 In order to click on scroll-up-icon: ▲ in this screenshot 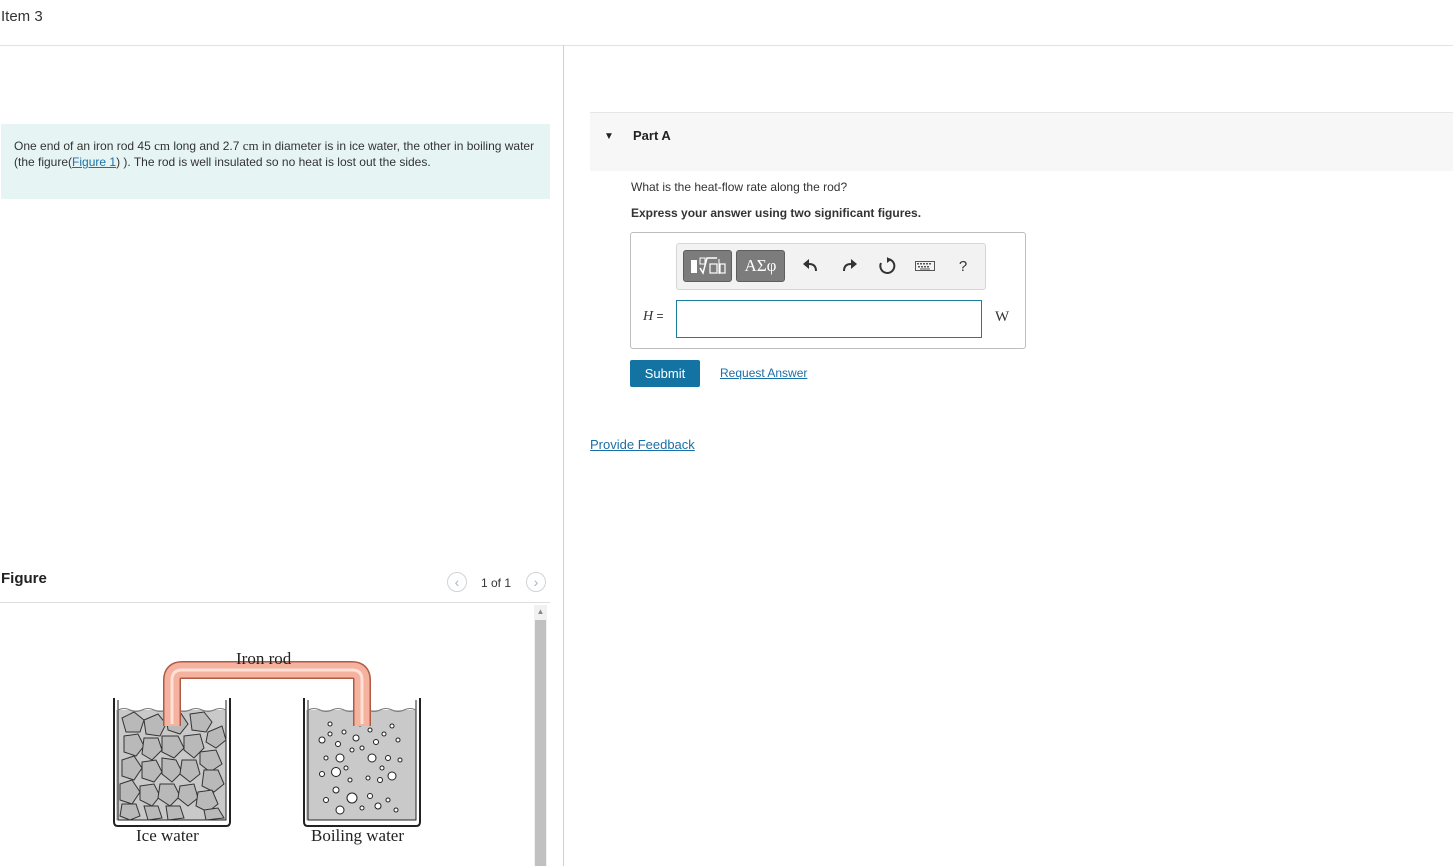, I will do `click(540, 612)`.